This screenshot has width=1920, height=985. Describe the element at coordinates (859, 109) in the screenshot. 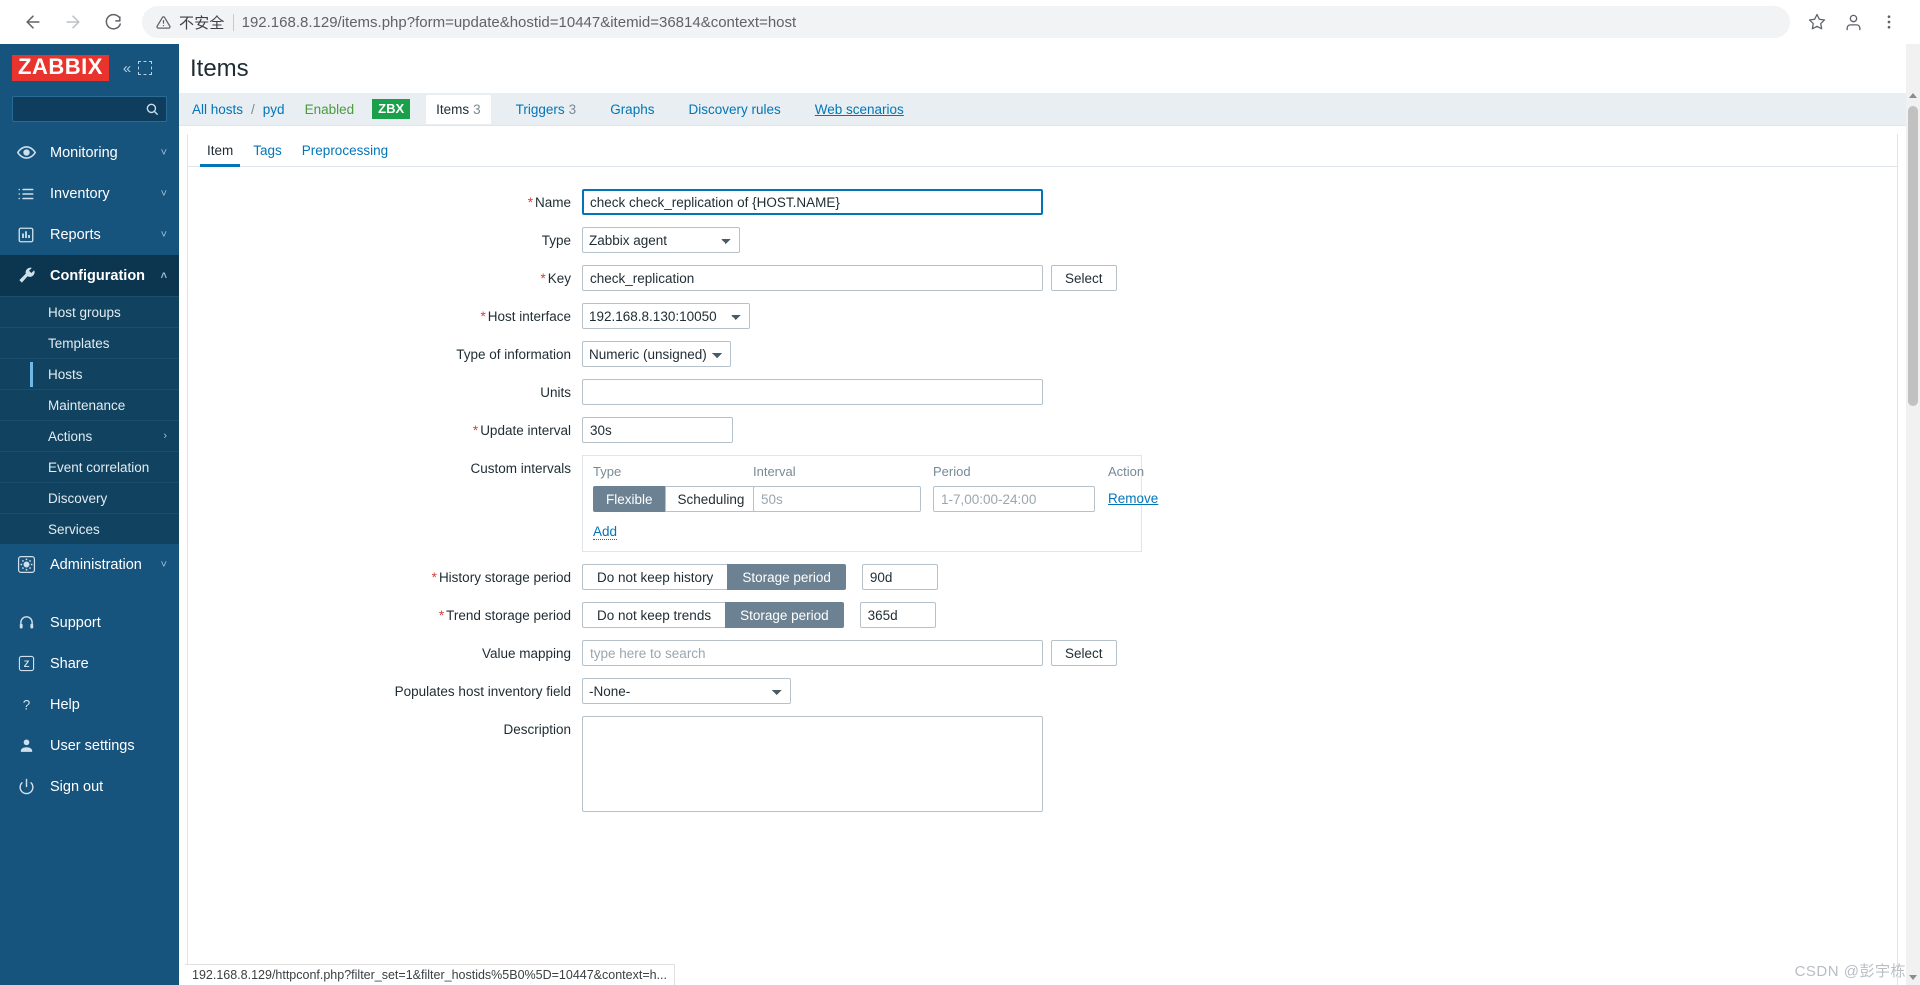

I see `tab-web-scenarios: Web scenarios` at that location.